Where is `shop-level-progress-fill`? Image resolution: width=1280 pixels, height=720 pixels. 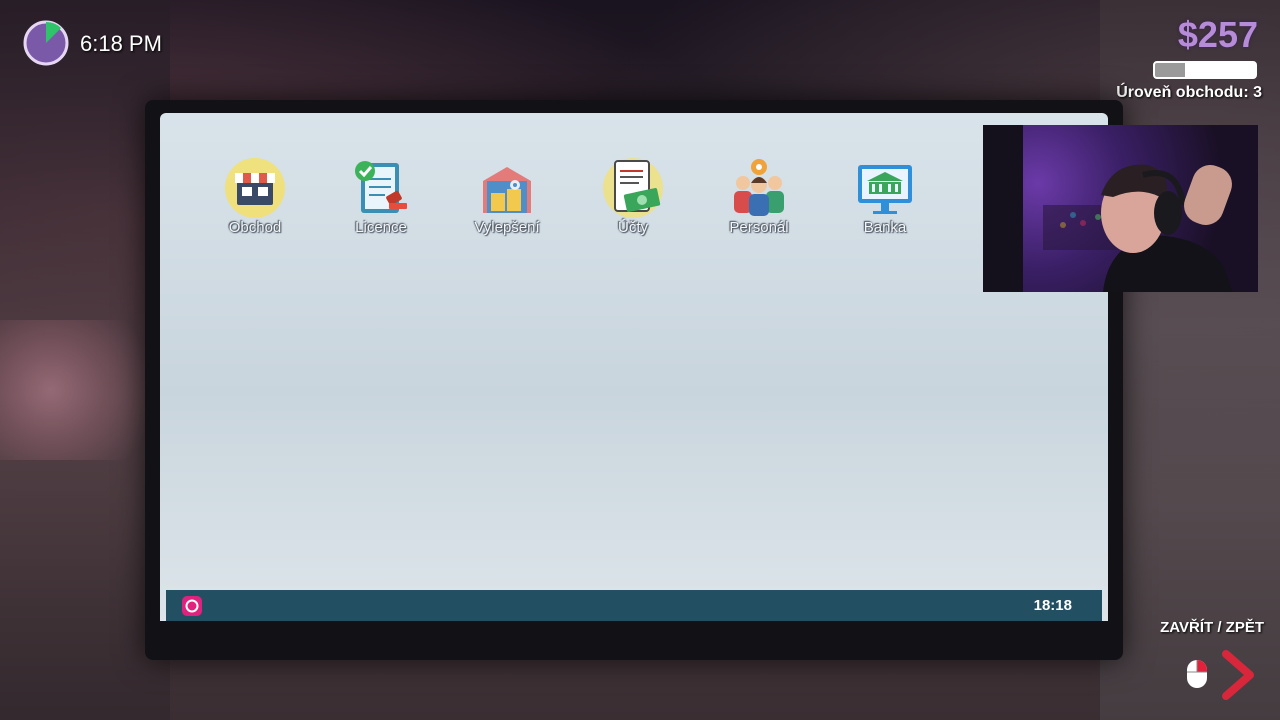 shop-level-progress-fill is located at coordinates (1170, 70).